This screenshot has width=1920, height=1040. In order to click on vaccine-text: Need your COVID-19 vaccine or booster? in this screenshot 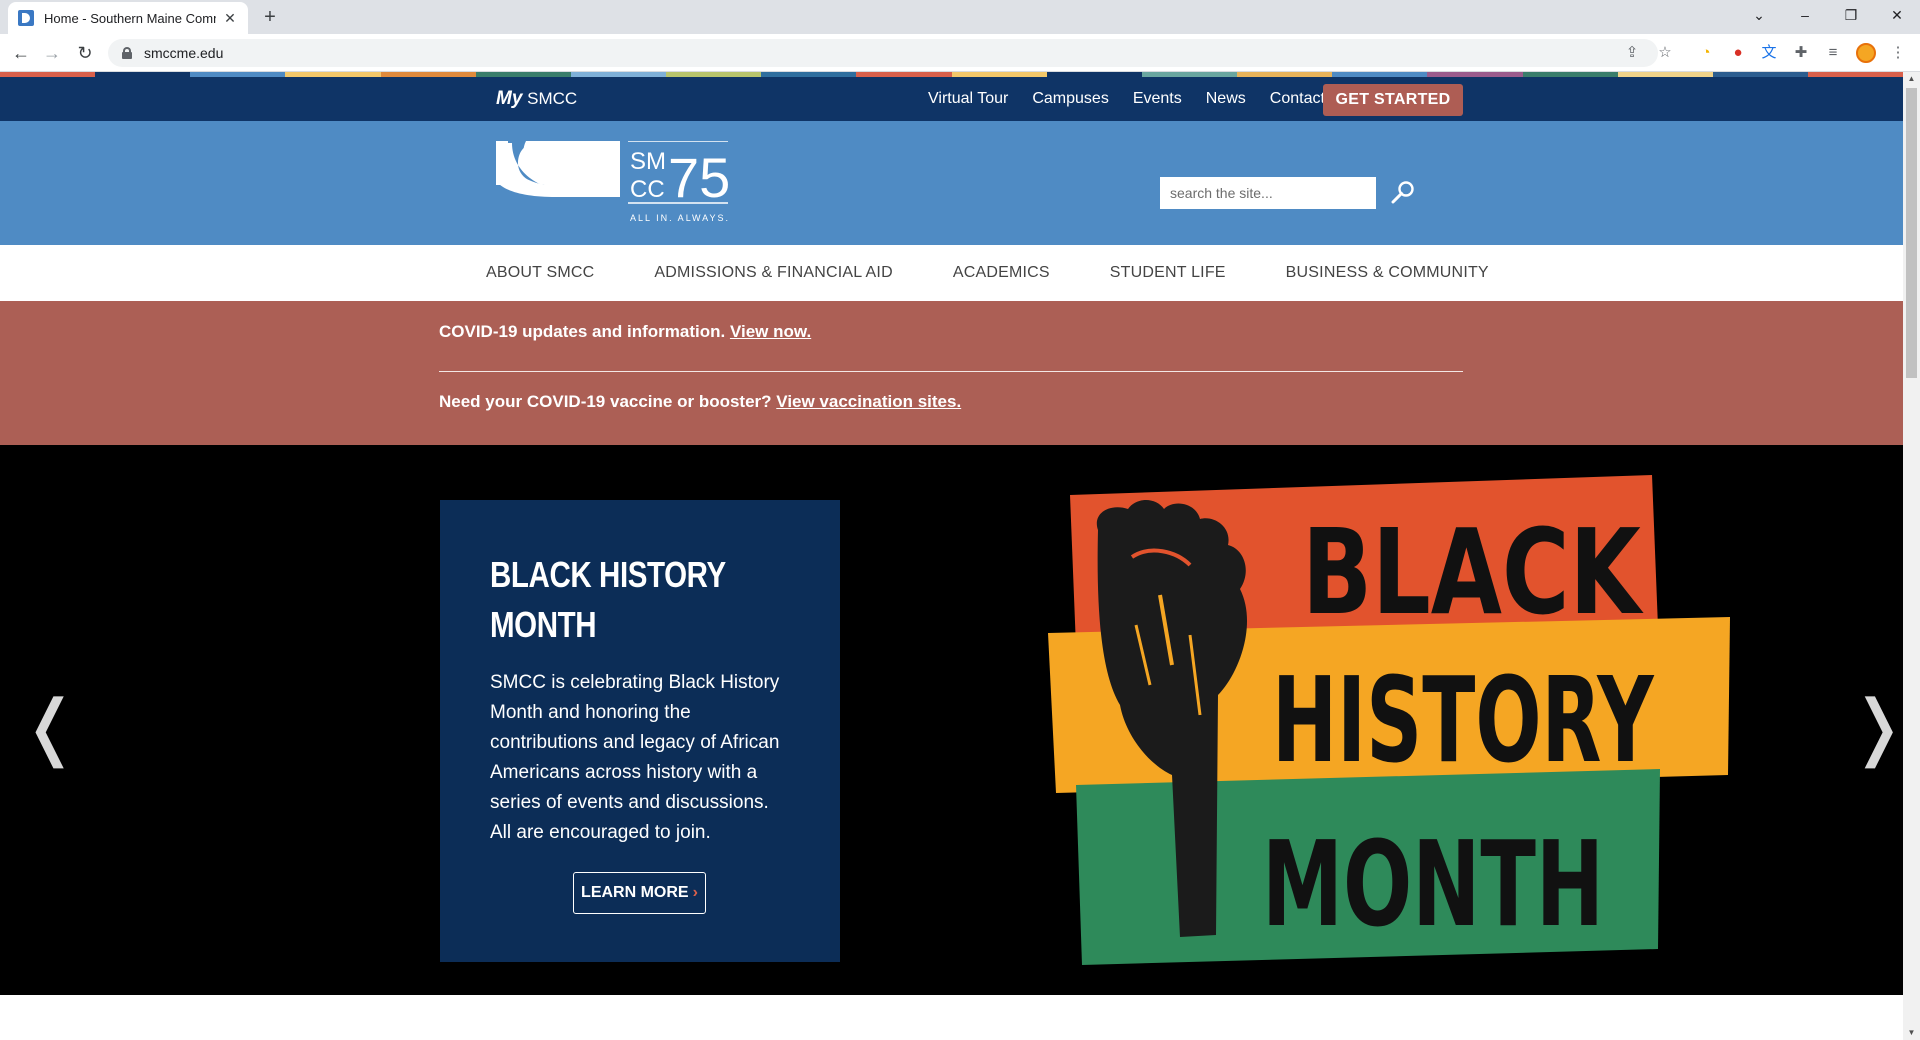, I will do `click(605, 401)`.